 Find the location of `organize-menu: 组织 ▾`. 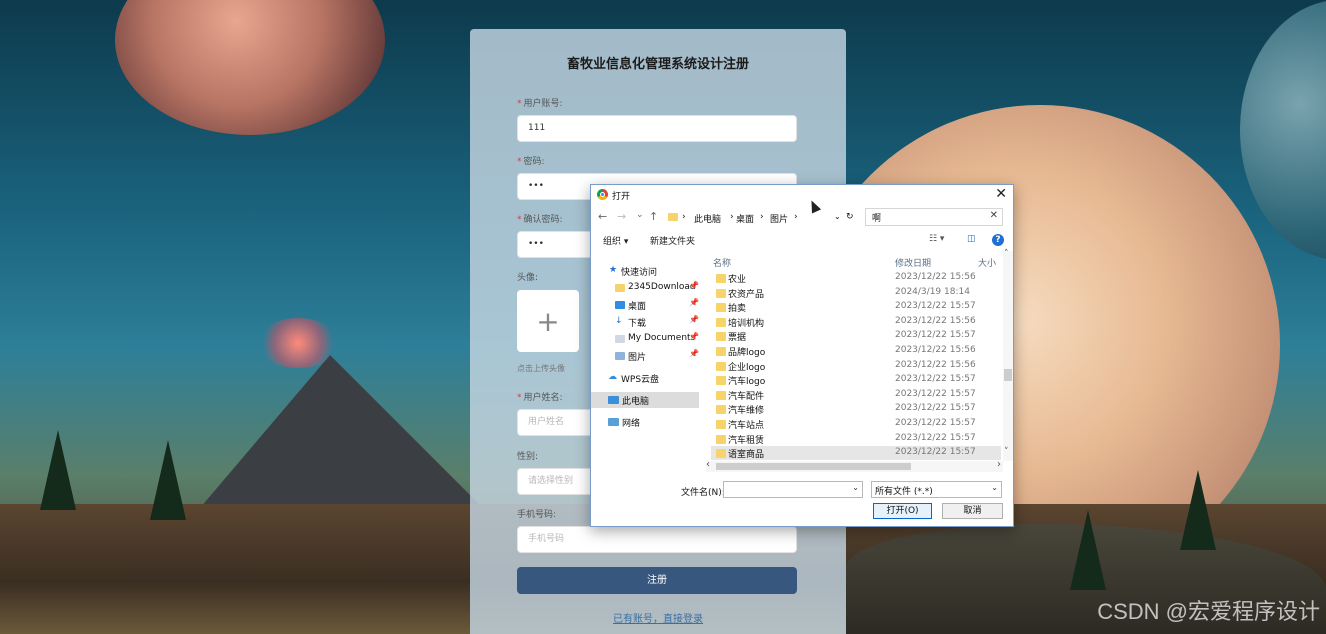

organize-menu: 组织 ▾ is located at coordinates (615, 240).